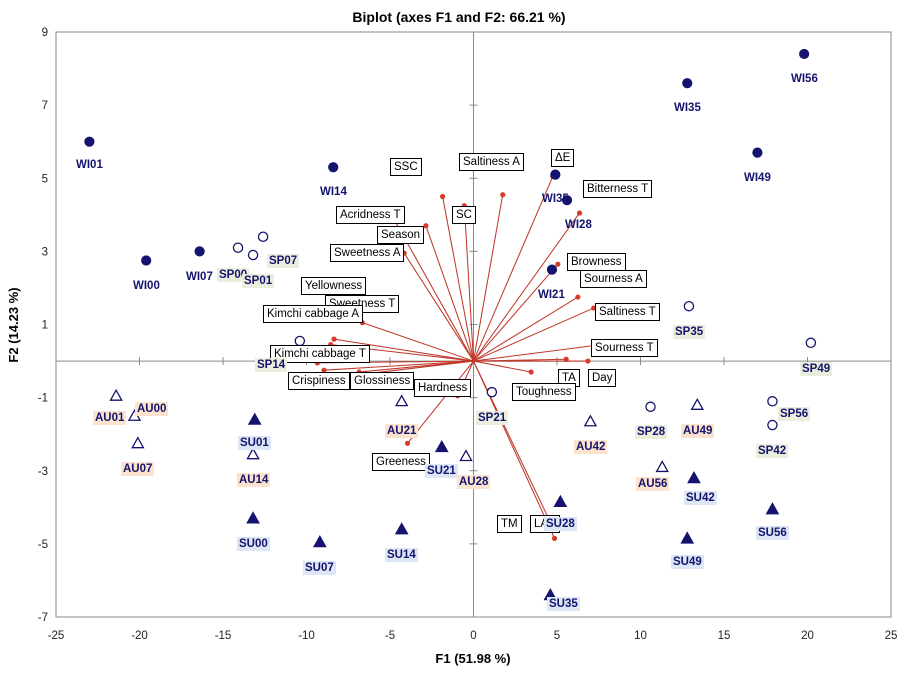 The height and width of the screenshot is (677, 917). What do you see at coordinates (689, 306) in the screenshot?
I see `observation-marker-SP35` at bounding box center [689, 306].